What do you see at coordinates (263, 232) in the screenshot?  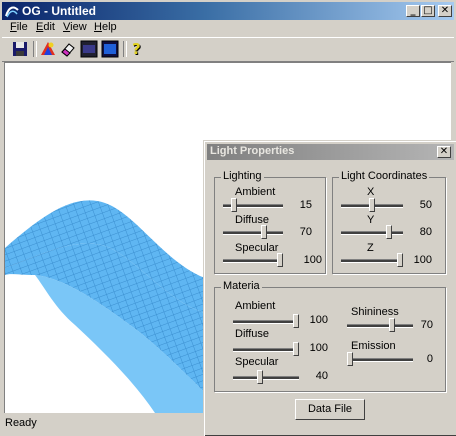 I see `lighting-diffuse-slider` at bounding box center [263, 232].